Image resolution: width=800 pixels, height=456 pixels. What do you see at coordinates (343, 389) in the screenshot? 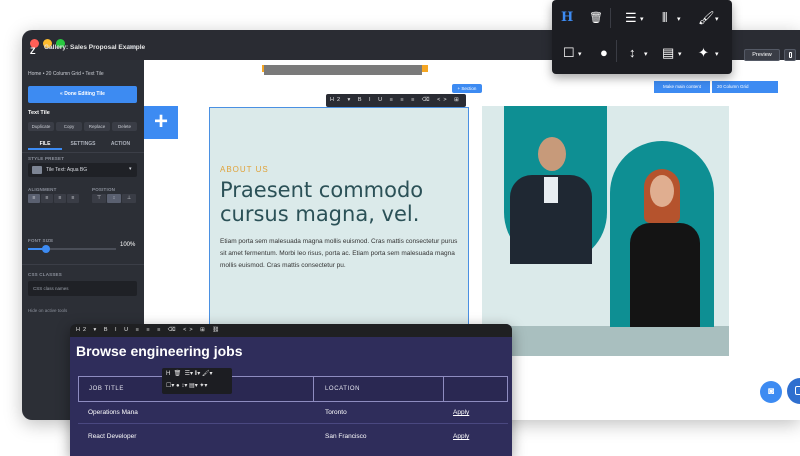
I see `col-location: LOCATION` at bounding box center [343, 389].